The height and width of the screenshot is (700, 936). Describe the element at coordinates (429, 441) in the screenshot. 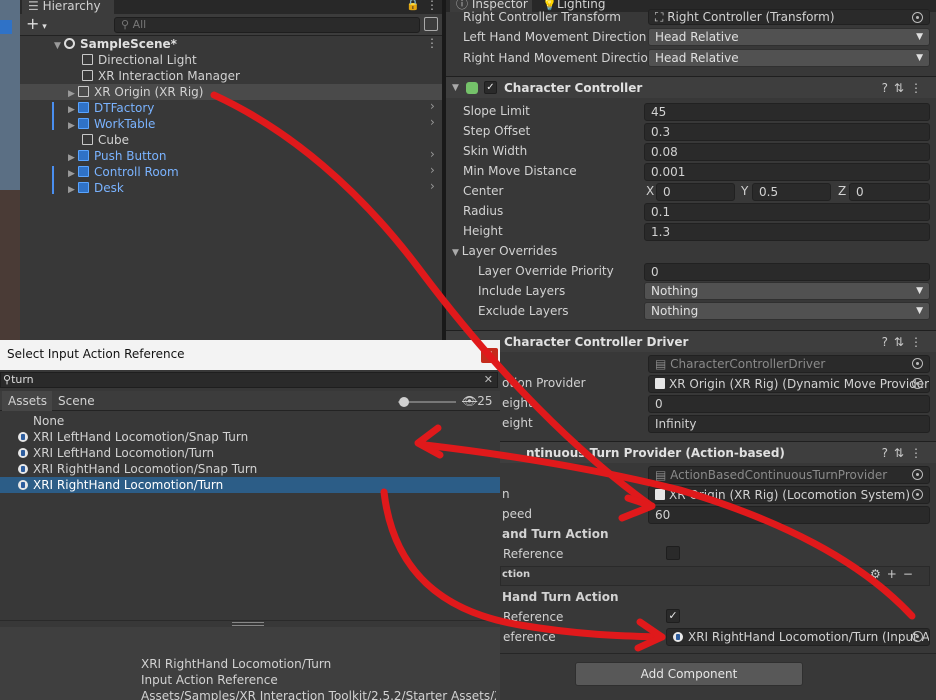

I see `annotation-arrowhead-return` at that location.